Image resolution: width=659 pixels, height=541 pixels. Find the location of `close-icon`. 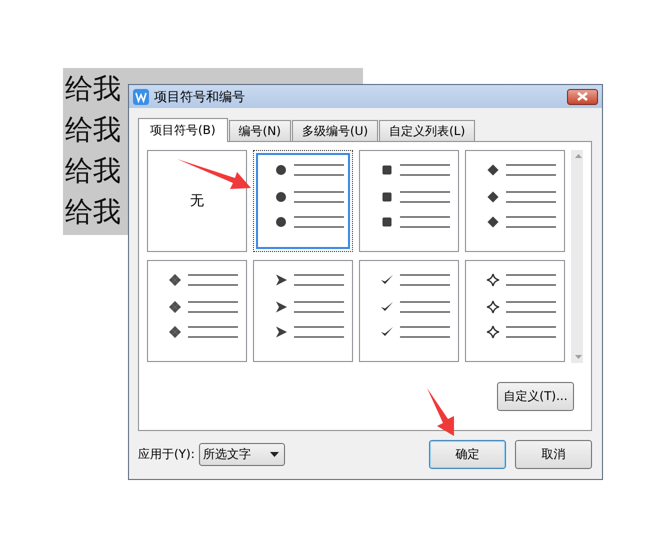

close-icon is located at coordinates (582, 96).